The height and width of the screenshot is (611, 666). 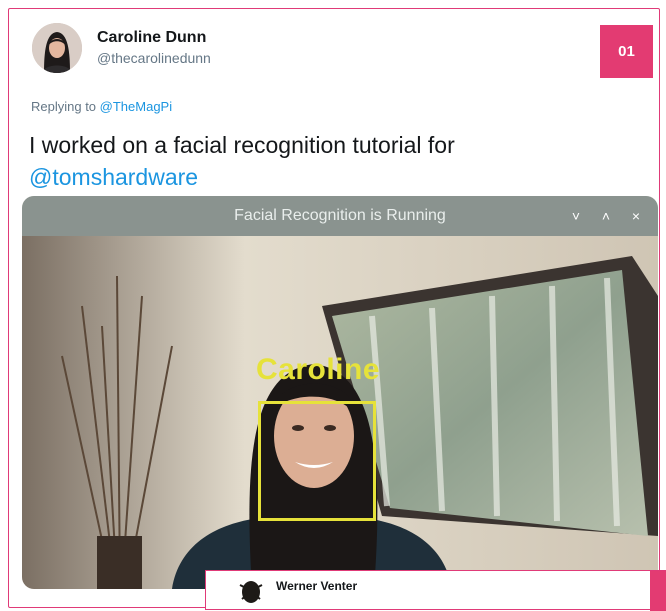 I want to click on reply-prefix: Replying to, so click(x=65, y=106).